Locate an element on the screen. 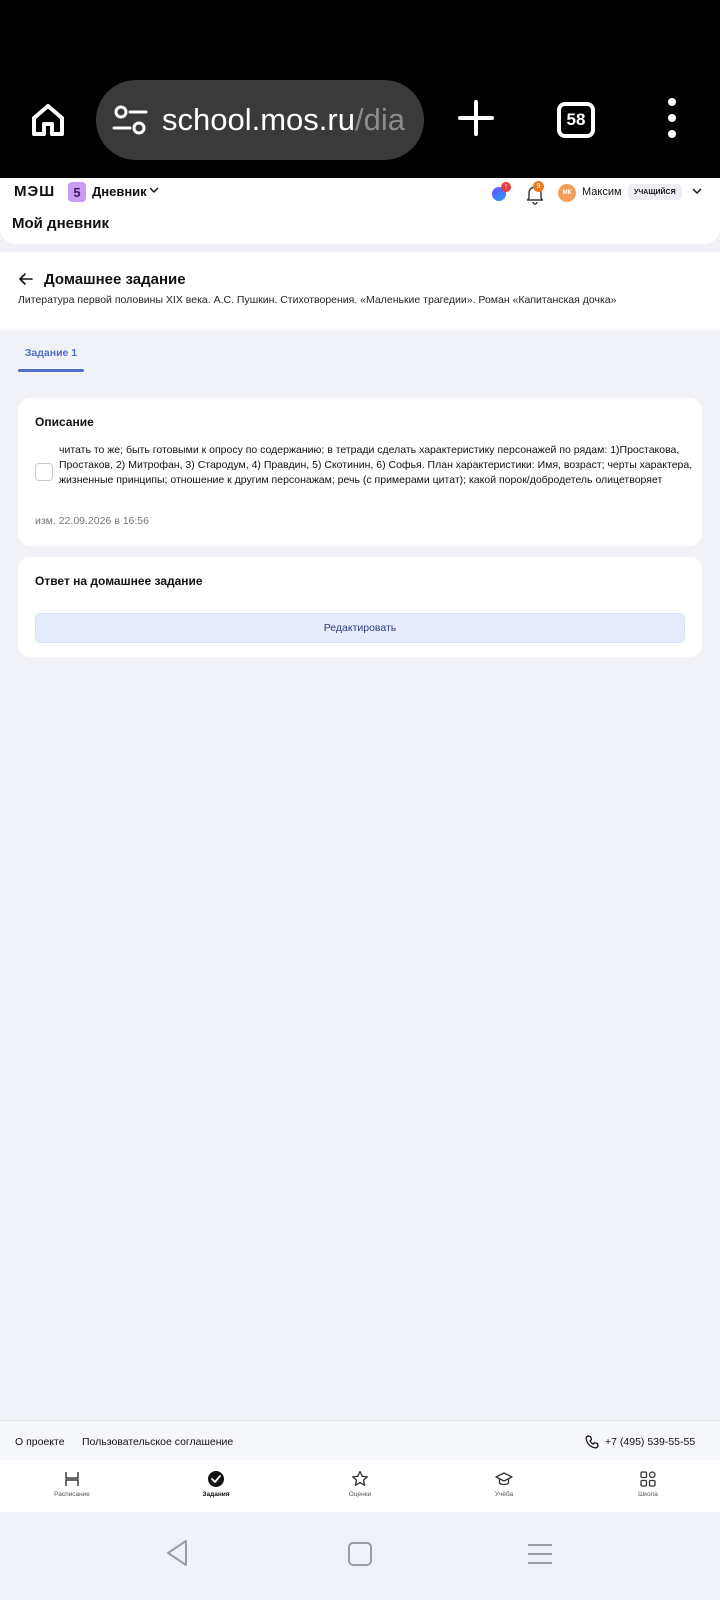 The height and width of the screenshot is (1600, 720). nav-schedule: Расписание is located at coordinates (72, 1486).